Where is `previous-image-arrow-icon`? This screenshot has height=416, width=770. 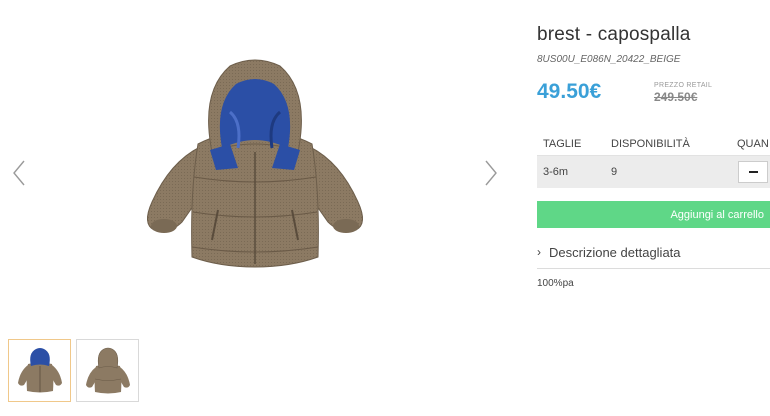
previous-image-arrow-icon is located at coordinates (20, 173).